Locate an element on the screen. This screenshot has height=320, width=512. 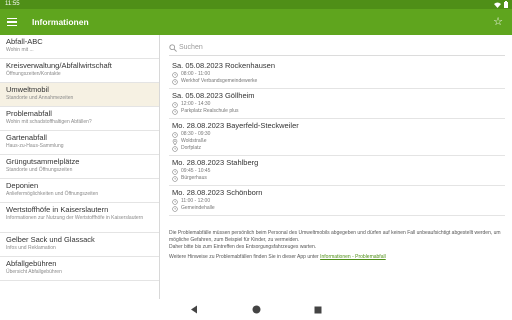
star-outline-icon: ☆ is located at coordinates (498, 22).